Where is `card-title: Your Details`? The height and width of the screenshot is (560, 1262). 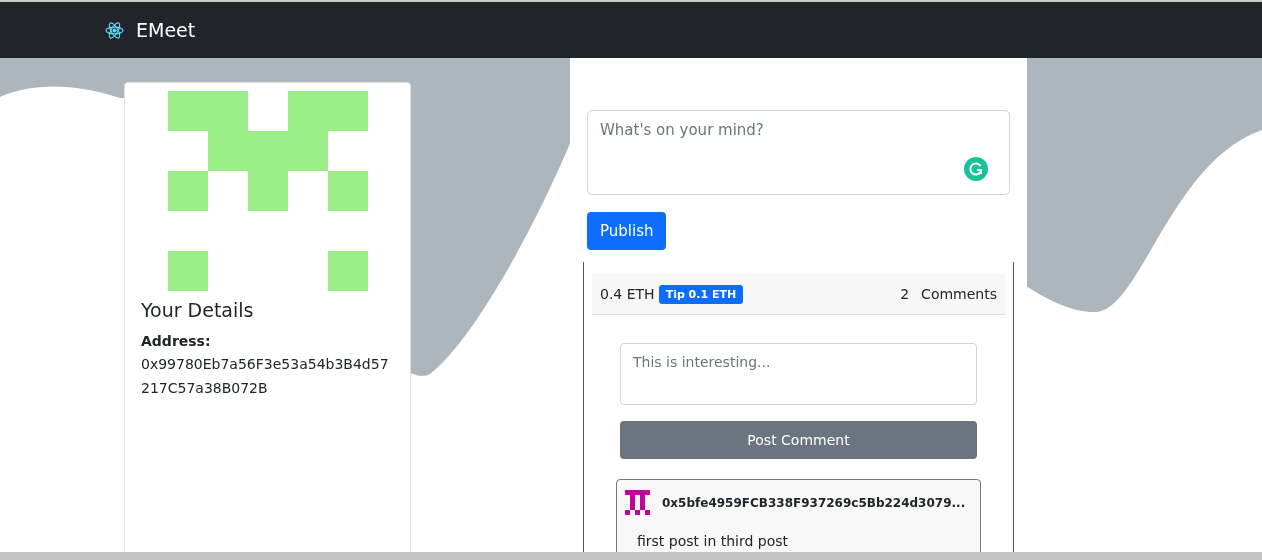 card-title: Your Details is located at coordinates (198, 310).